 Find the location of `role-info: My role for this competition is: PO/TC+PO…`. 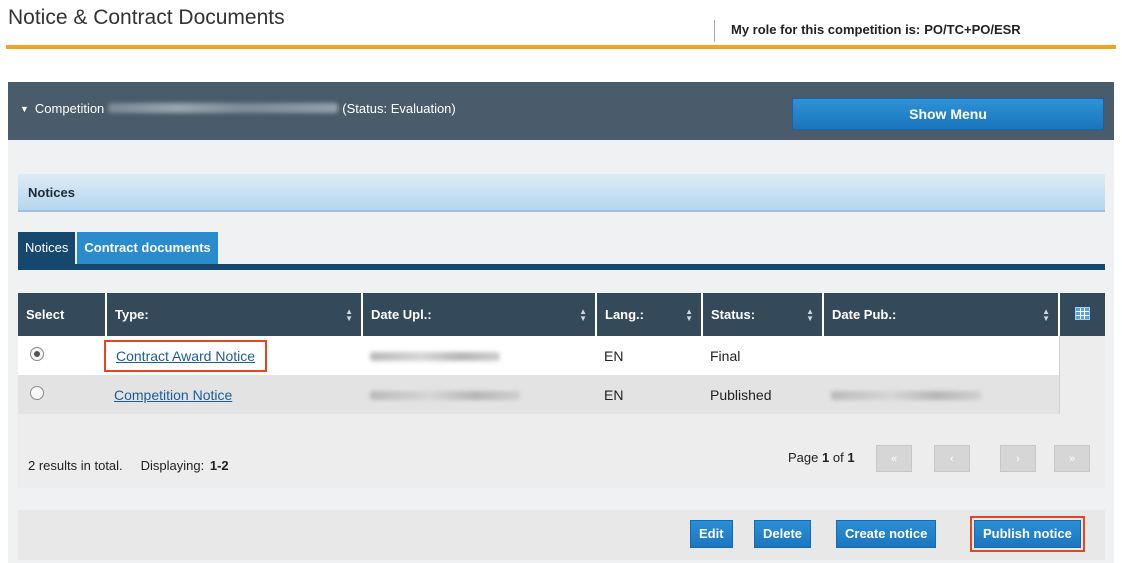

role-info: My role for this competition is: PO/TC+PO… is located at coordinates (867, 31).